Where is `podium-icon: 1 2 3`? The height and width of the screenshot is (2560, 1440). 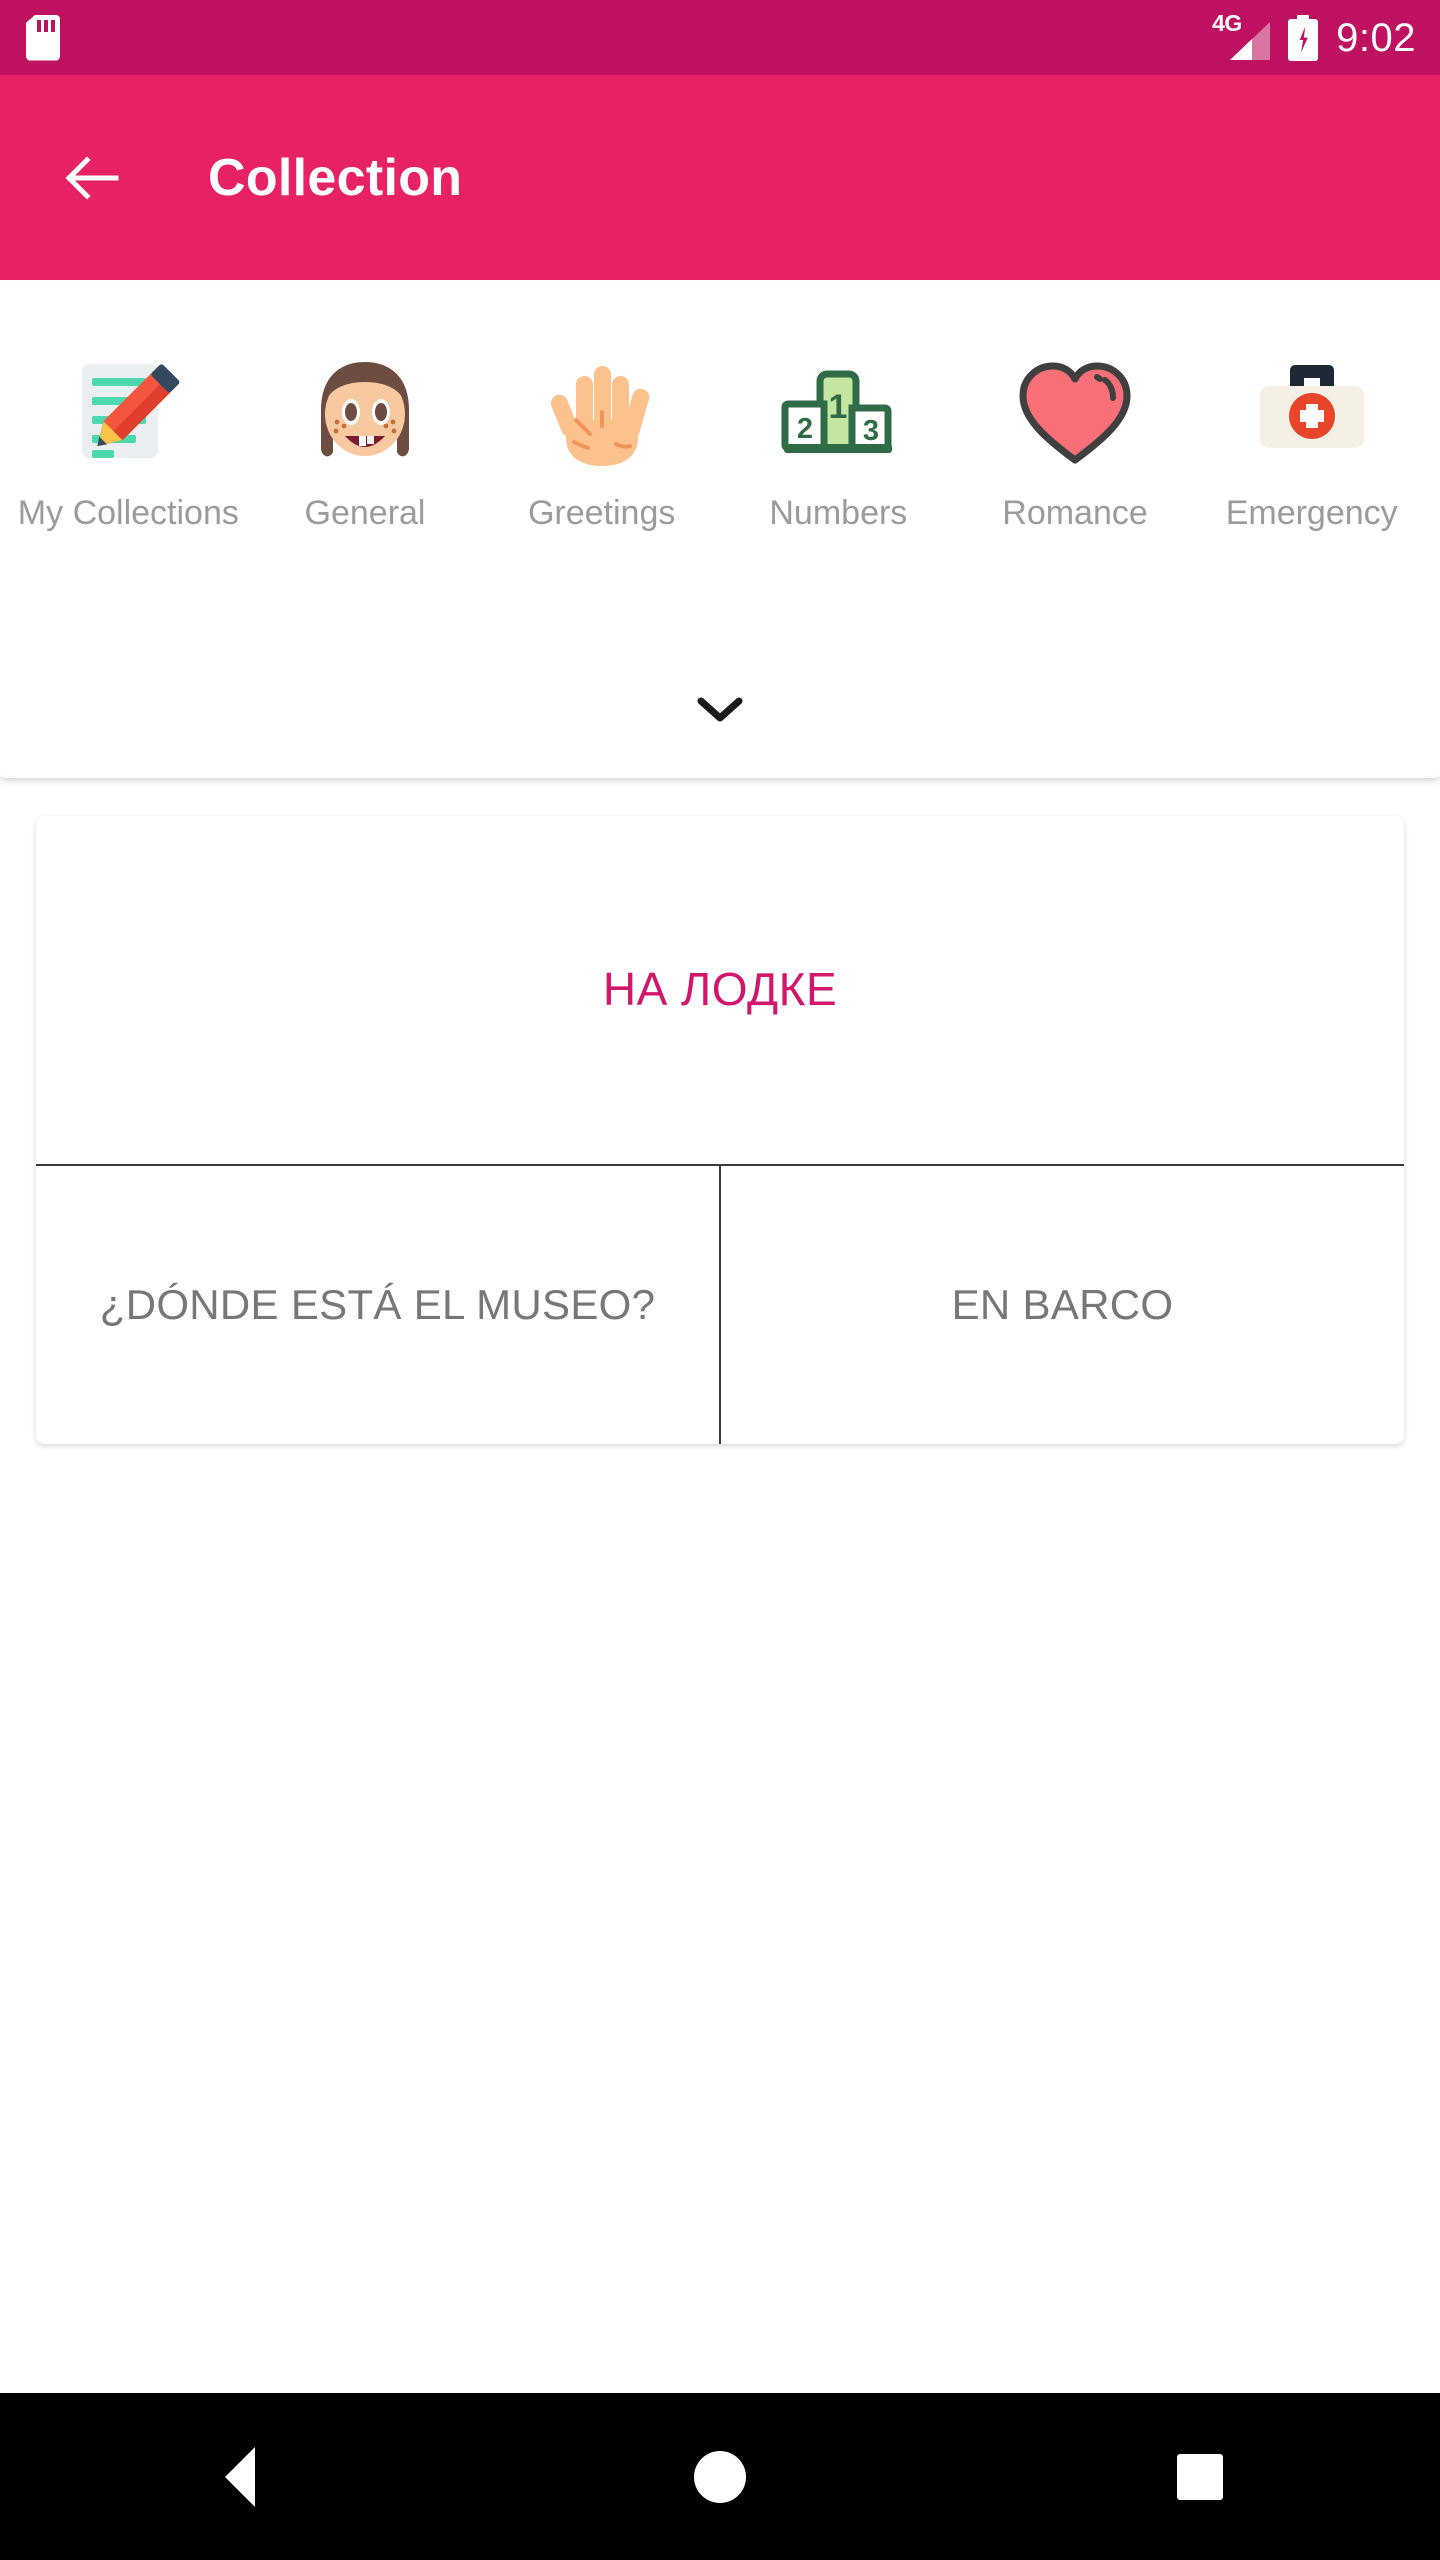
podium-icon: 1 2 3 is located at coordinates (838, 414).